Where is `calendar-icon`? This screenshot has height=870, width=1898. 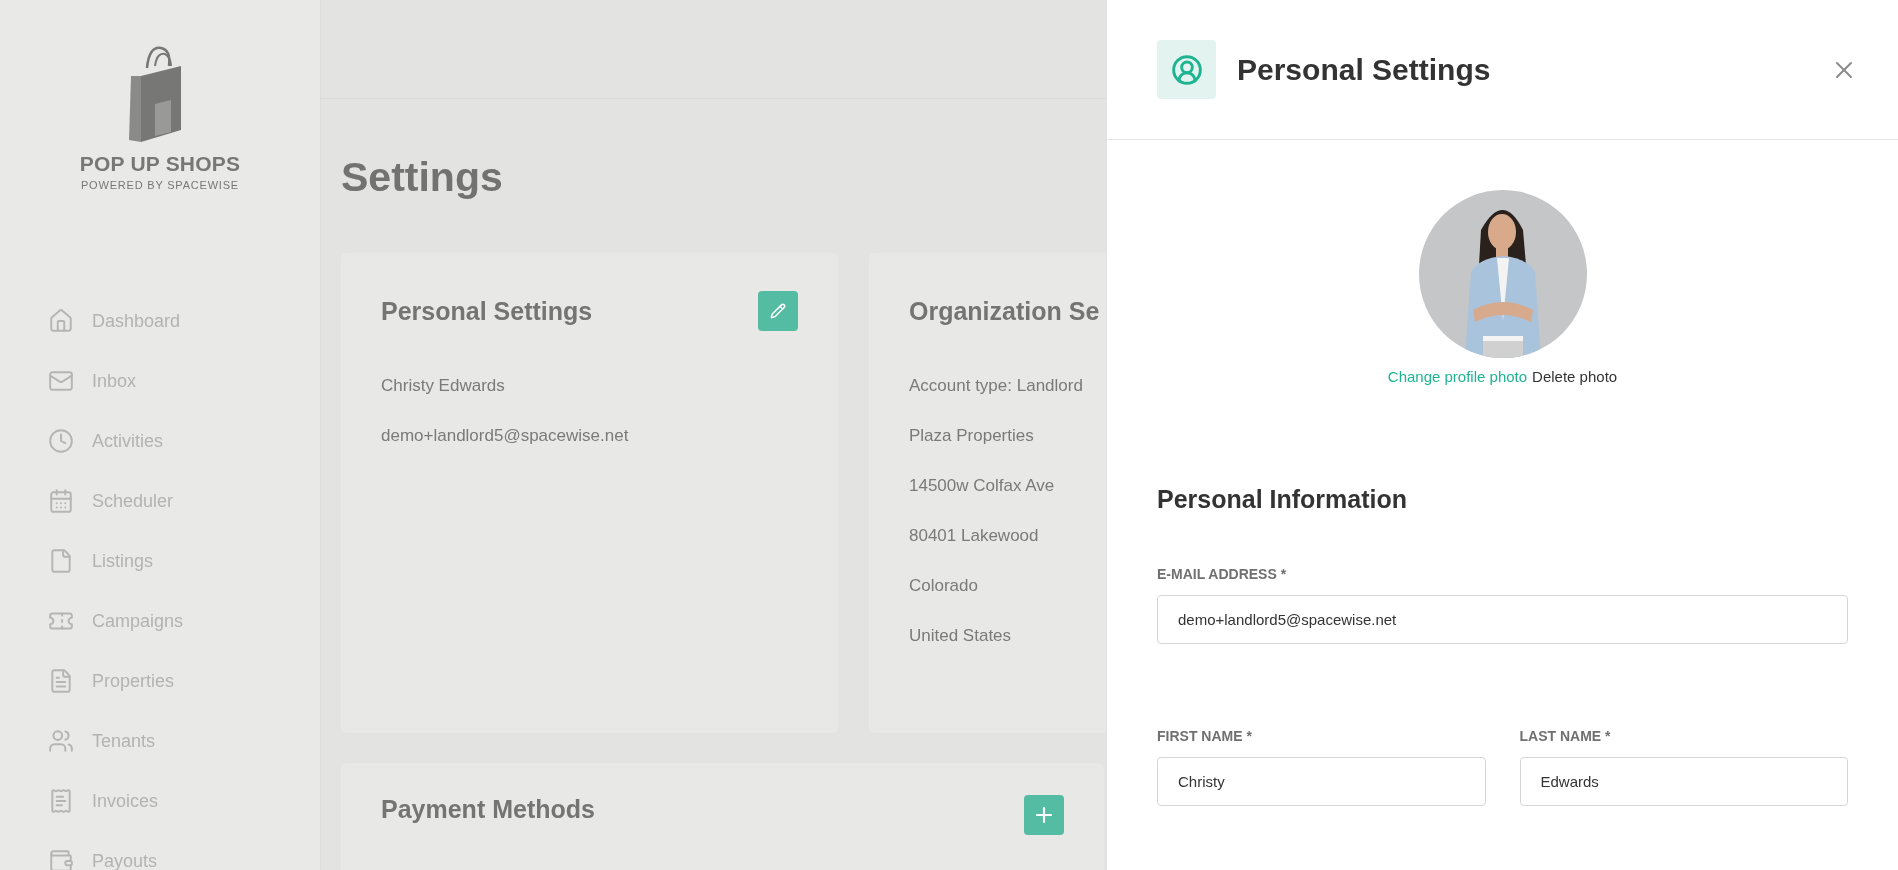 calendar-icon is located at coordinates (61, 501).